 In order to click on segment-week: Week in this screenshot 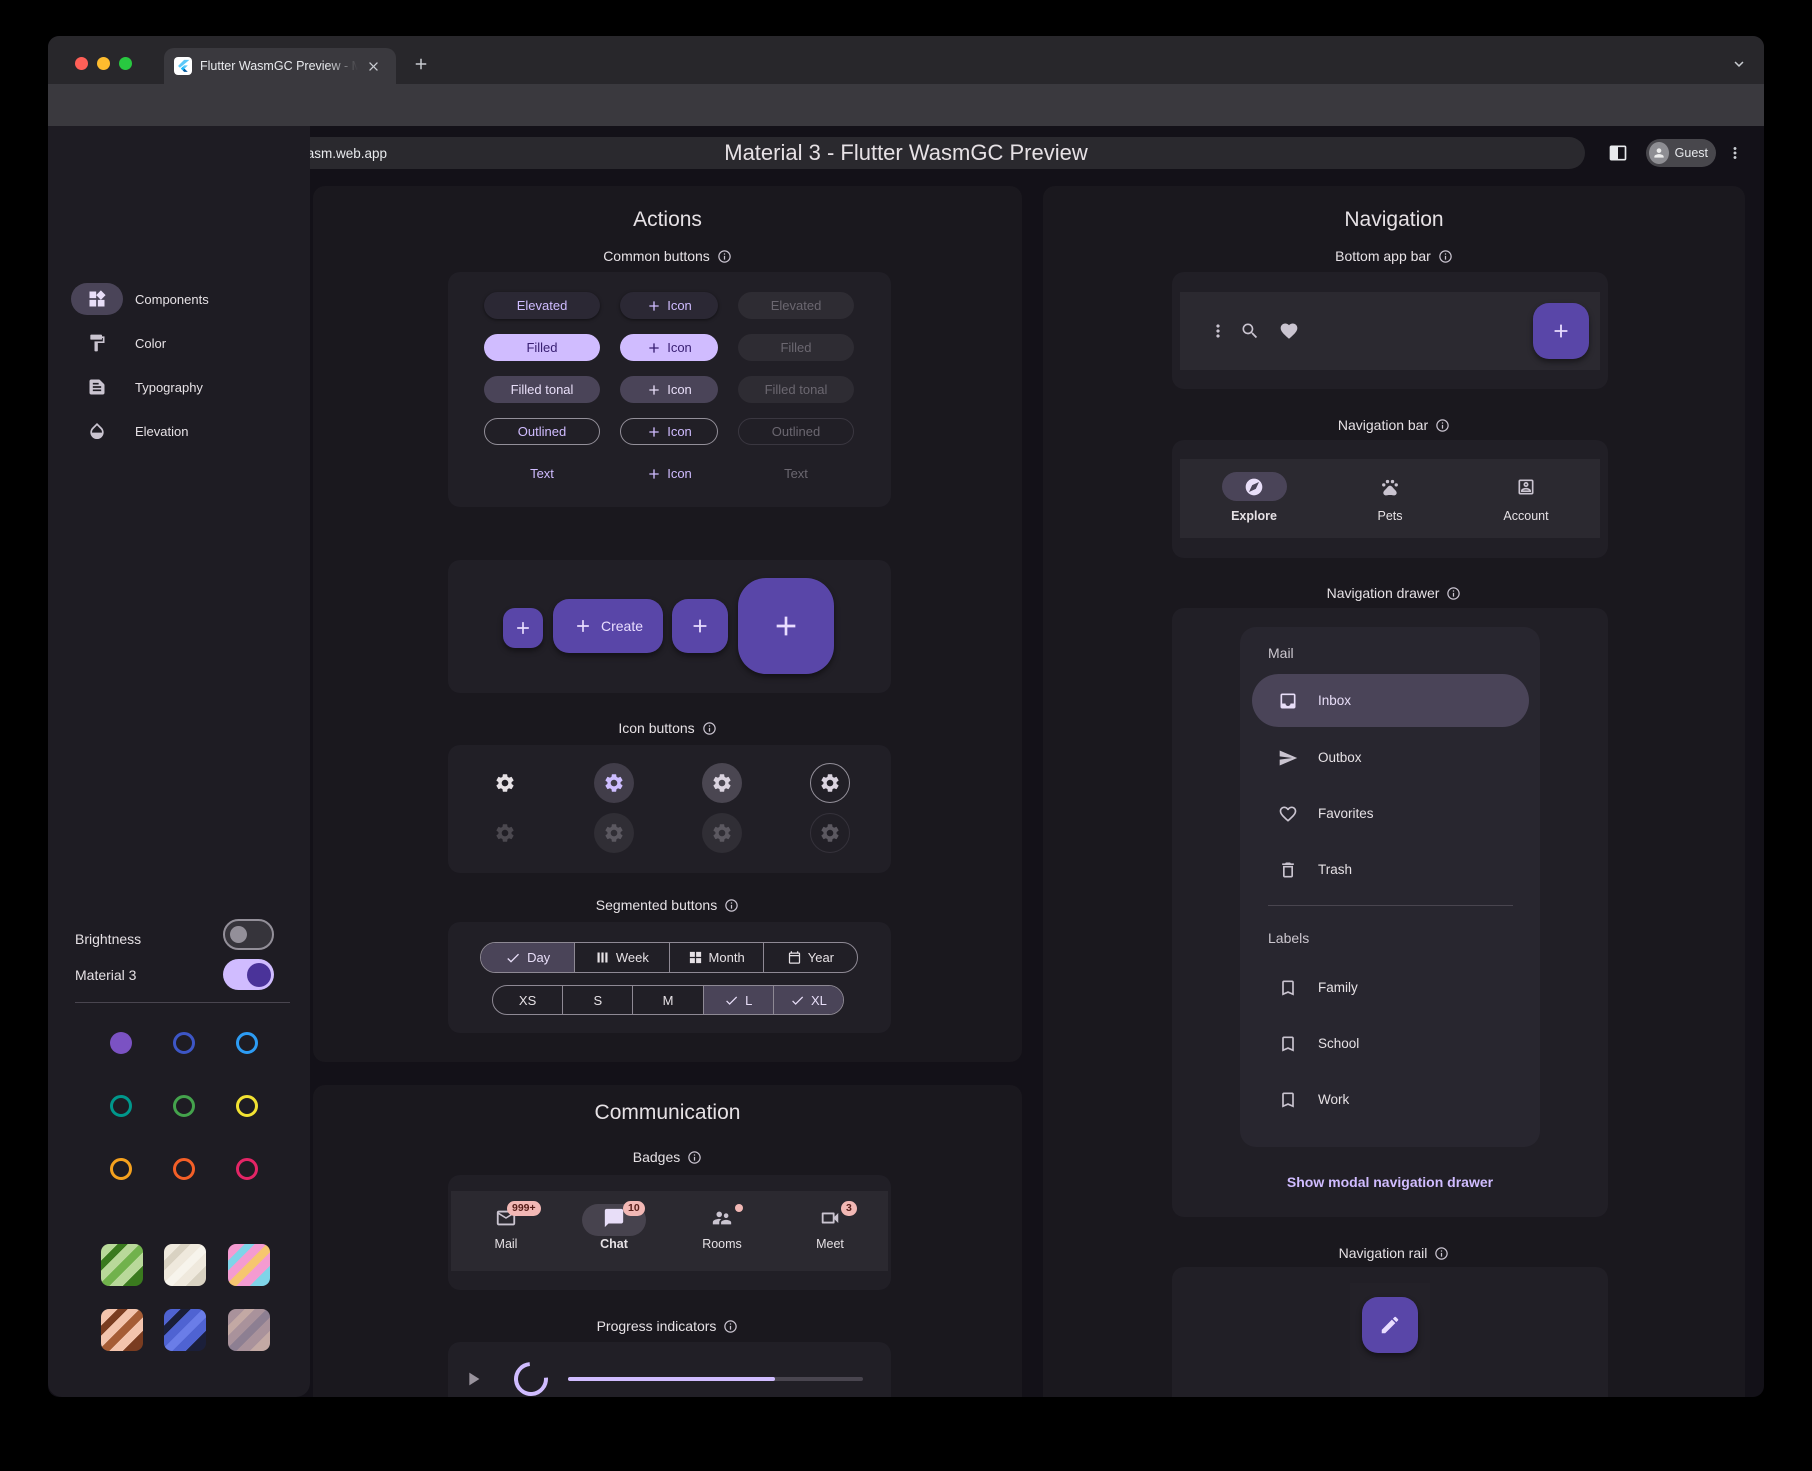, I will do `click(621, 957)`.